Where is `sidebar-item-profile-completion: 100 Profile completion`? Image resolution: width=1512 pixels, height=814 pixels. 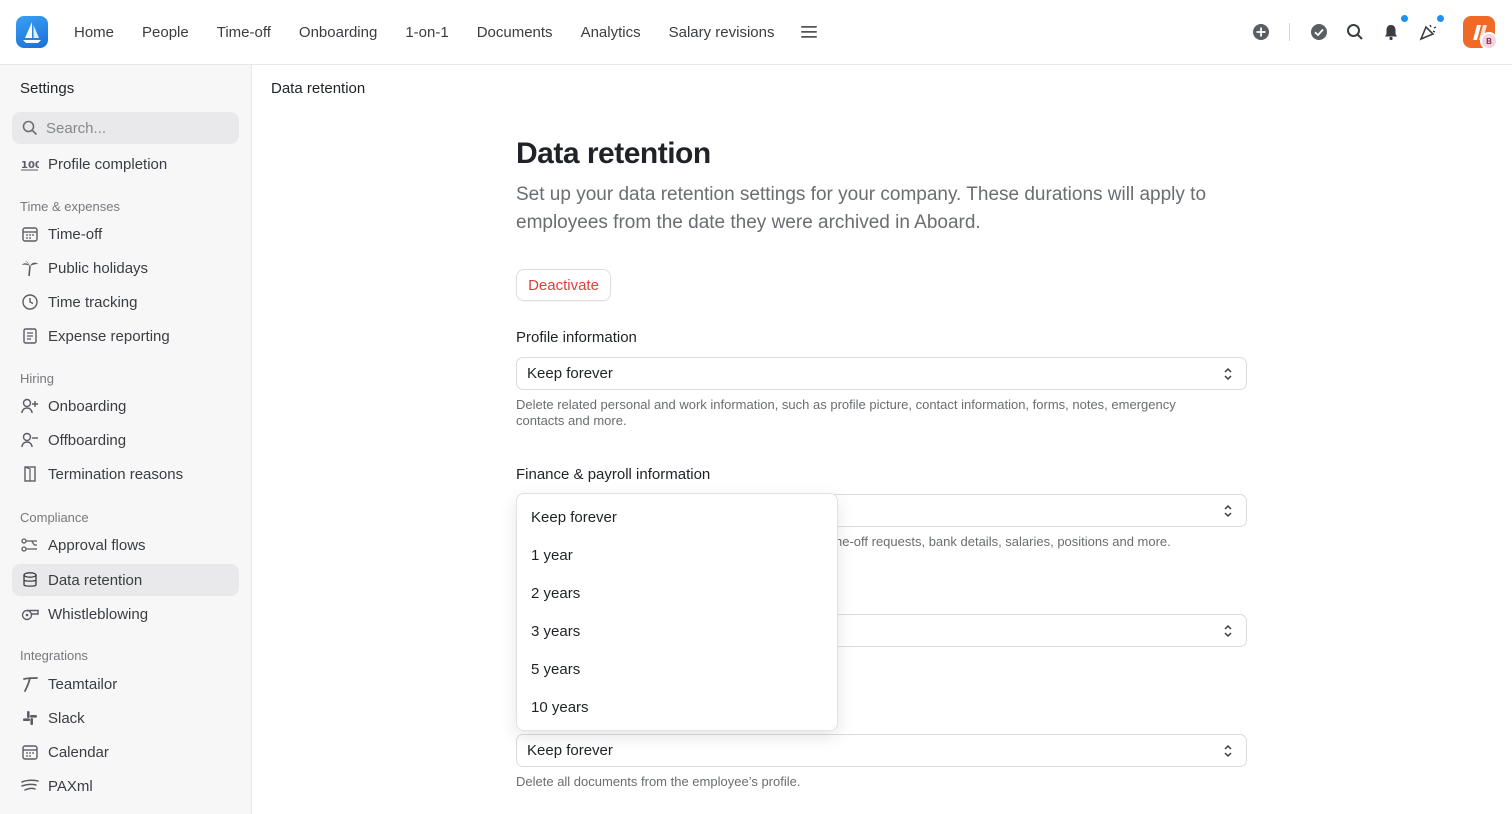
sidebar-item-profile-completion: 100 Profile completion is located at coordinates (125, 164).